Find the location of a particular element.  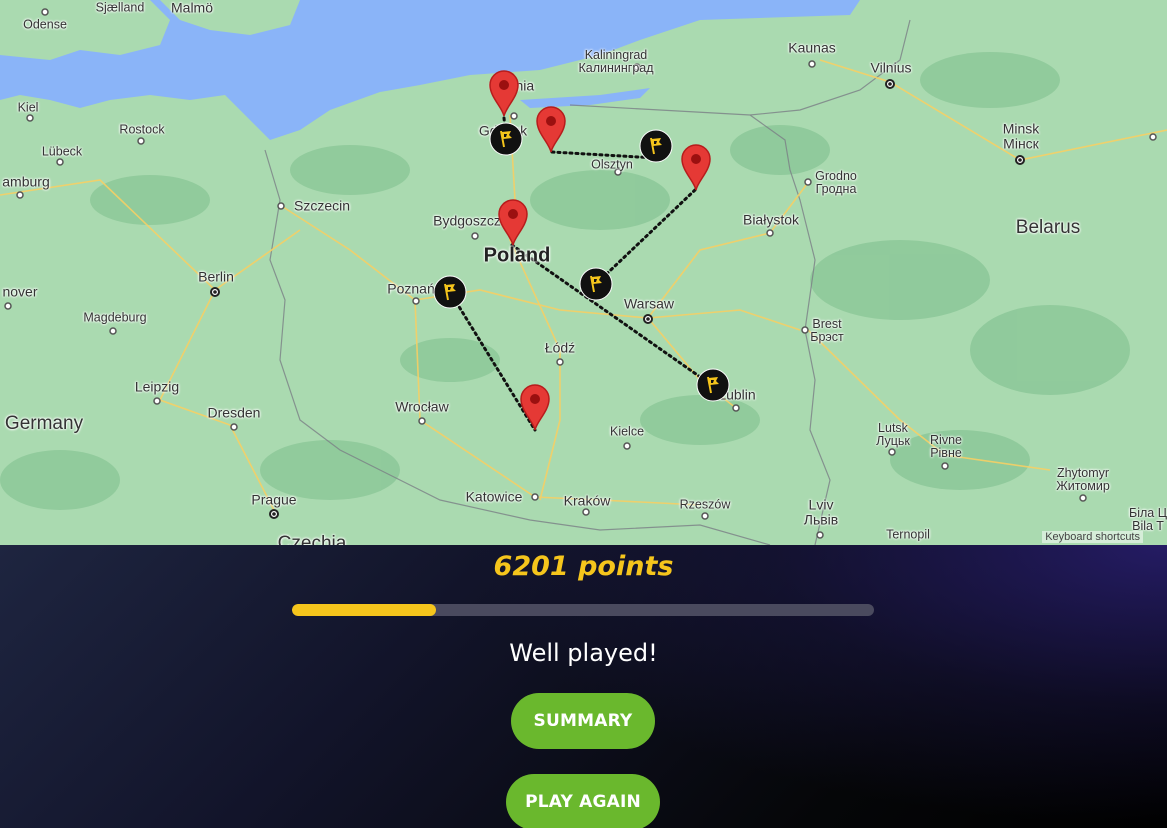

map-label-ternopil: Ternopil is located at coordinates (908, 534).